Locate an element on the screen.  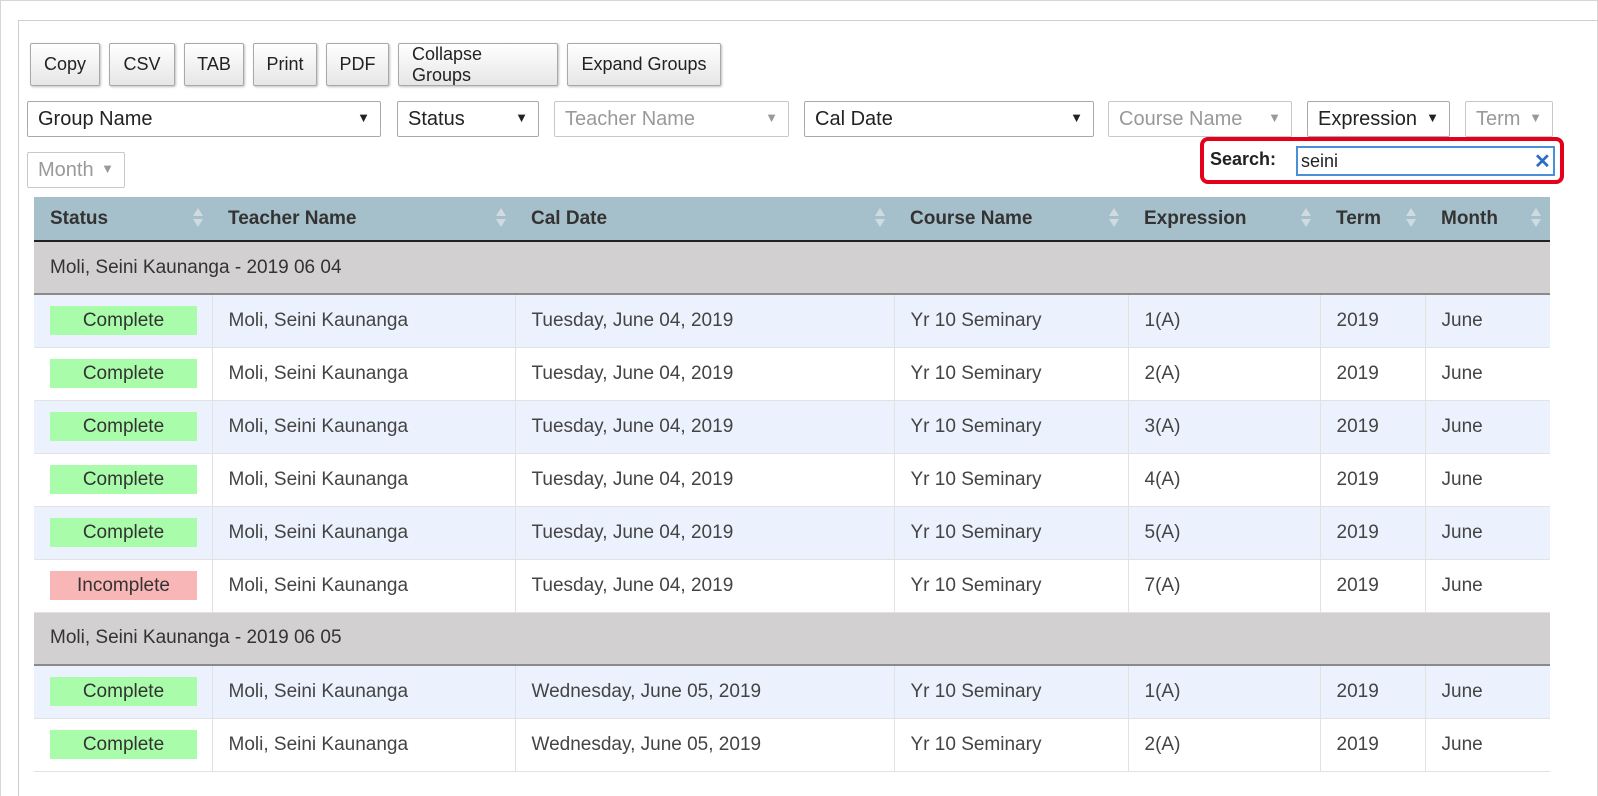
pdf-button: PDF is located at coordinates (357, 64).